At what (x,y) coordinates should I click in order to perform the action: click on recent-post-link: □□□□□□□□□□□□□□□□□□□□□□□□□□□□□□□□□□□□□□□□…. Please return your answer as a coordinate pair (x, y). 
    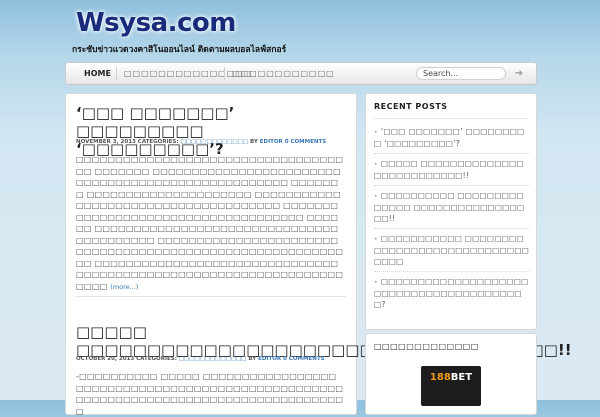
    Looking at the image, I should click on (451, 293).